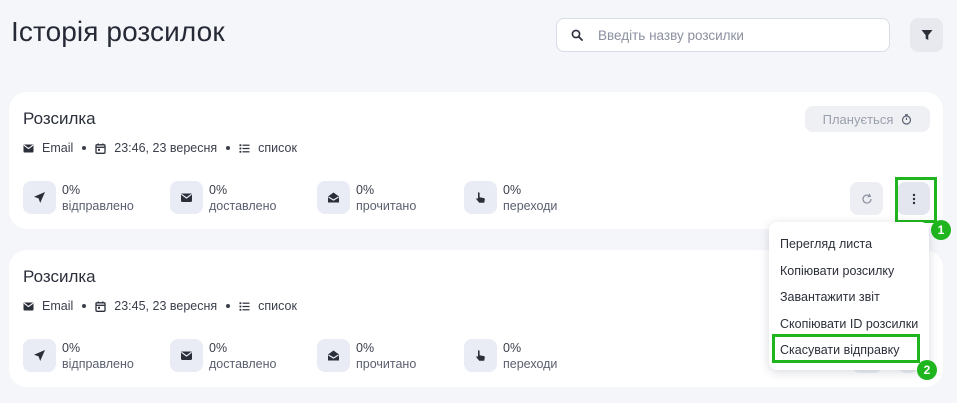 The width and height of the screenshot is (957, 403). Describe the element at coordinates (733, 35) in the screenshot. I see `search-input` at that location.